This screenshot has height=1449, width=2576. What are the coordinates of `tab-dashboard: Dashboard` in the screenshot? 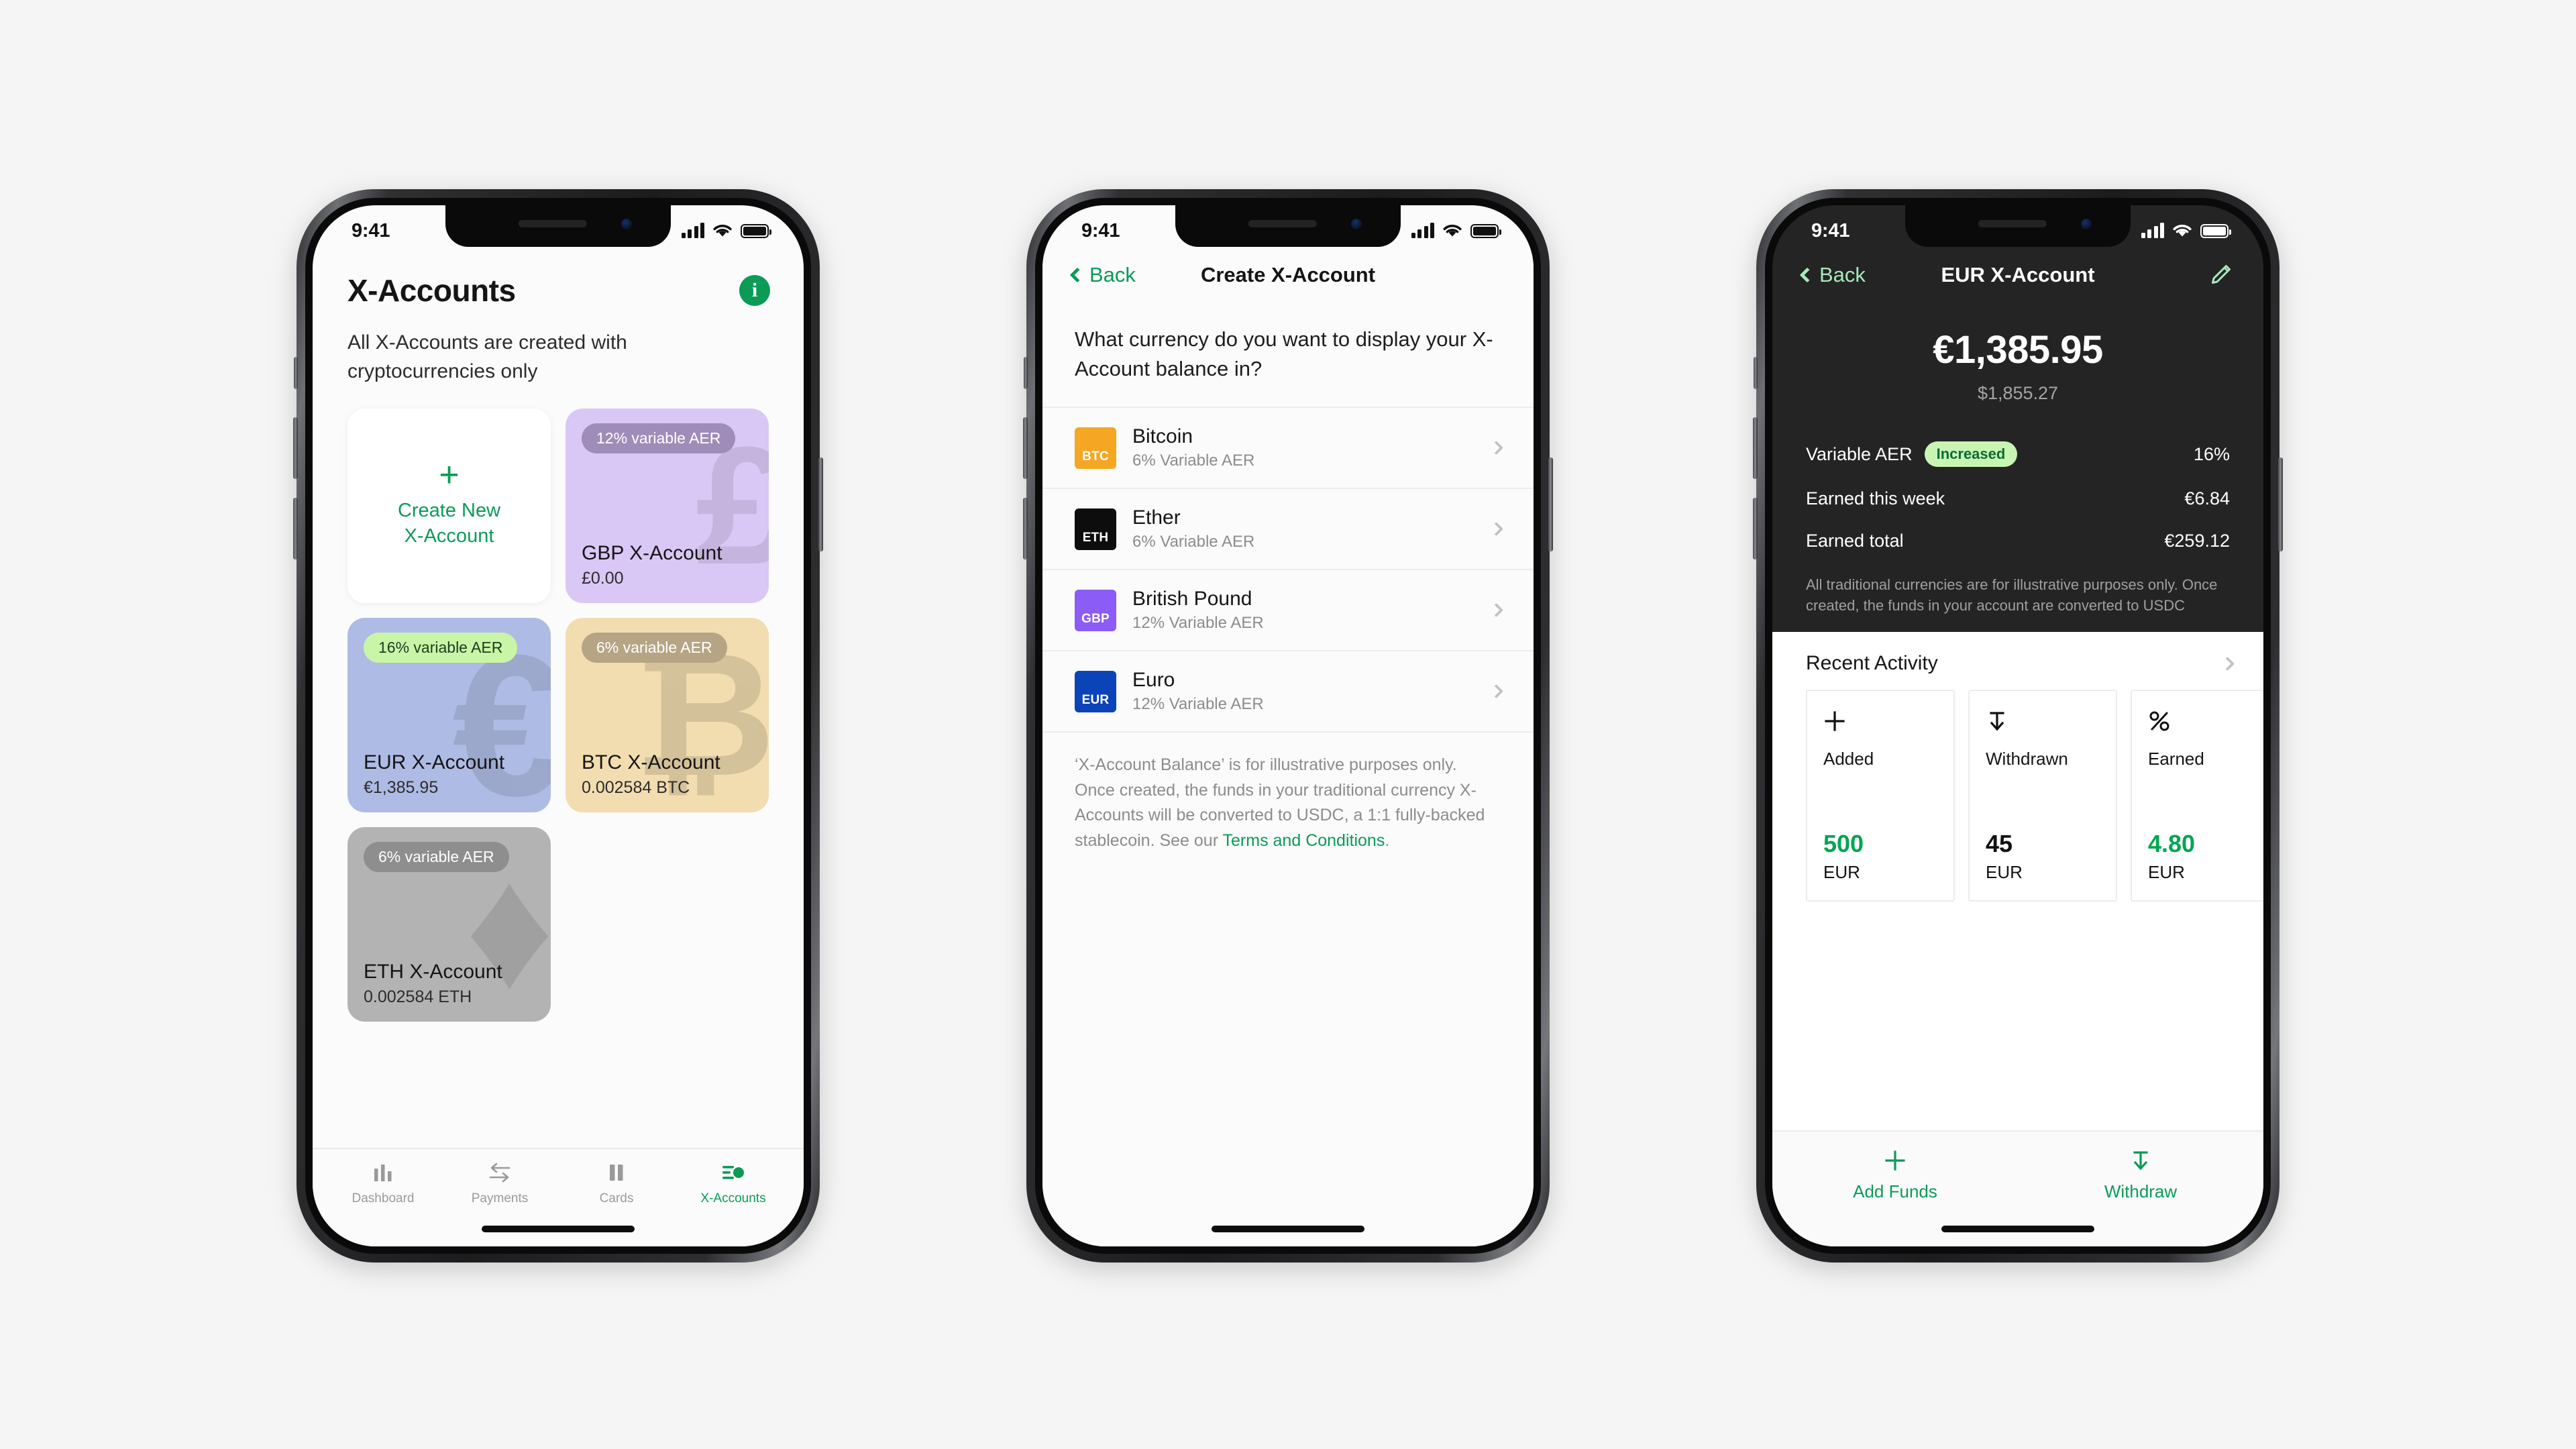 It's located at (383, 1183).